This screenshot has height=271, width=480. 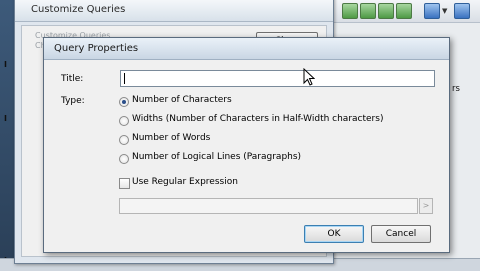 I want to click on option-label: Number of Characters, so click(x=182, y=100).